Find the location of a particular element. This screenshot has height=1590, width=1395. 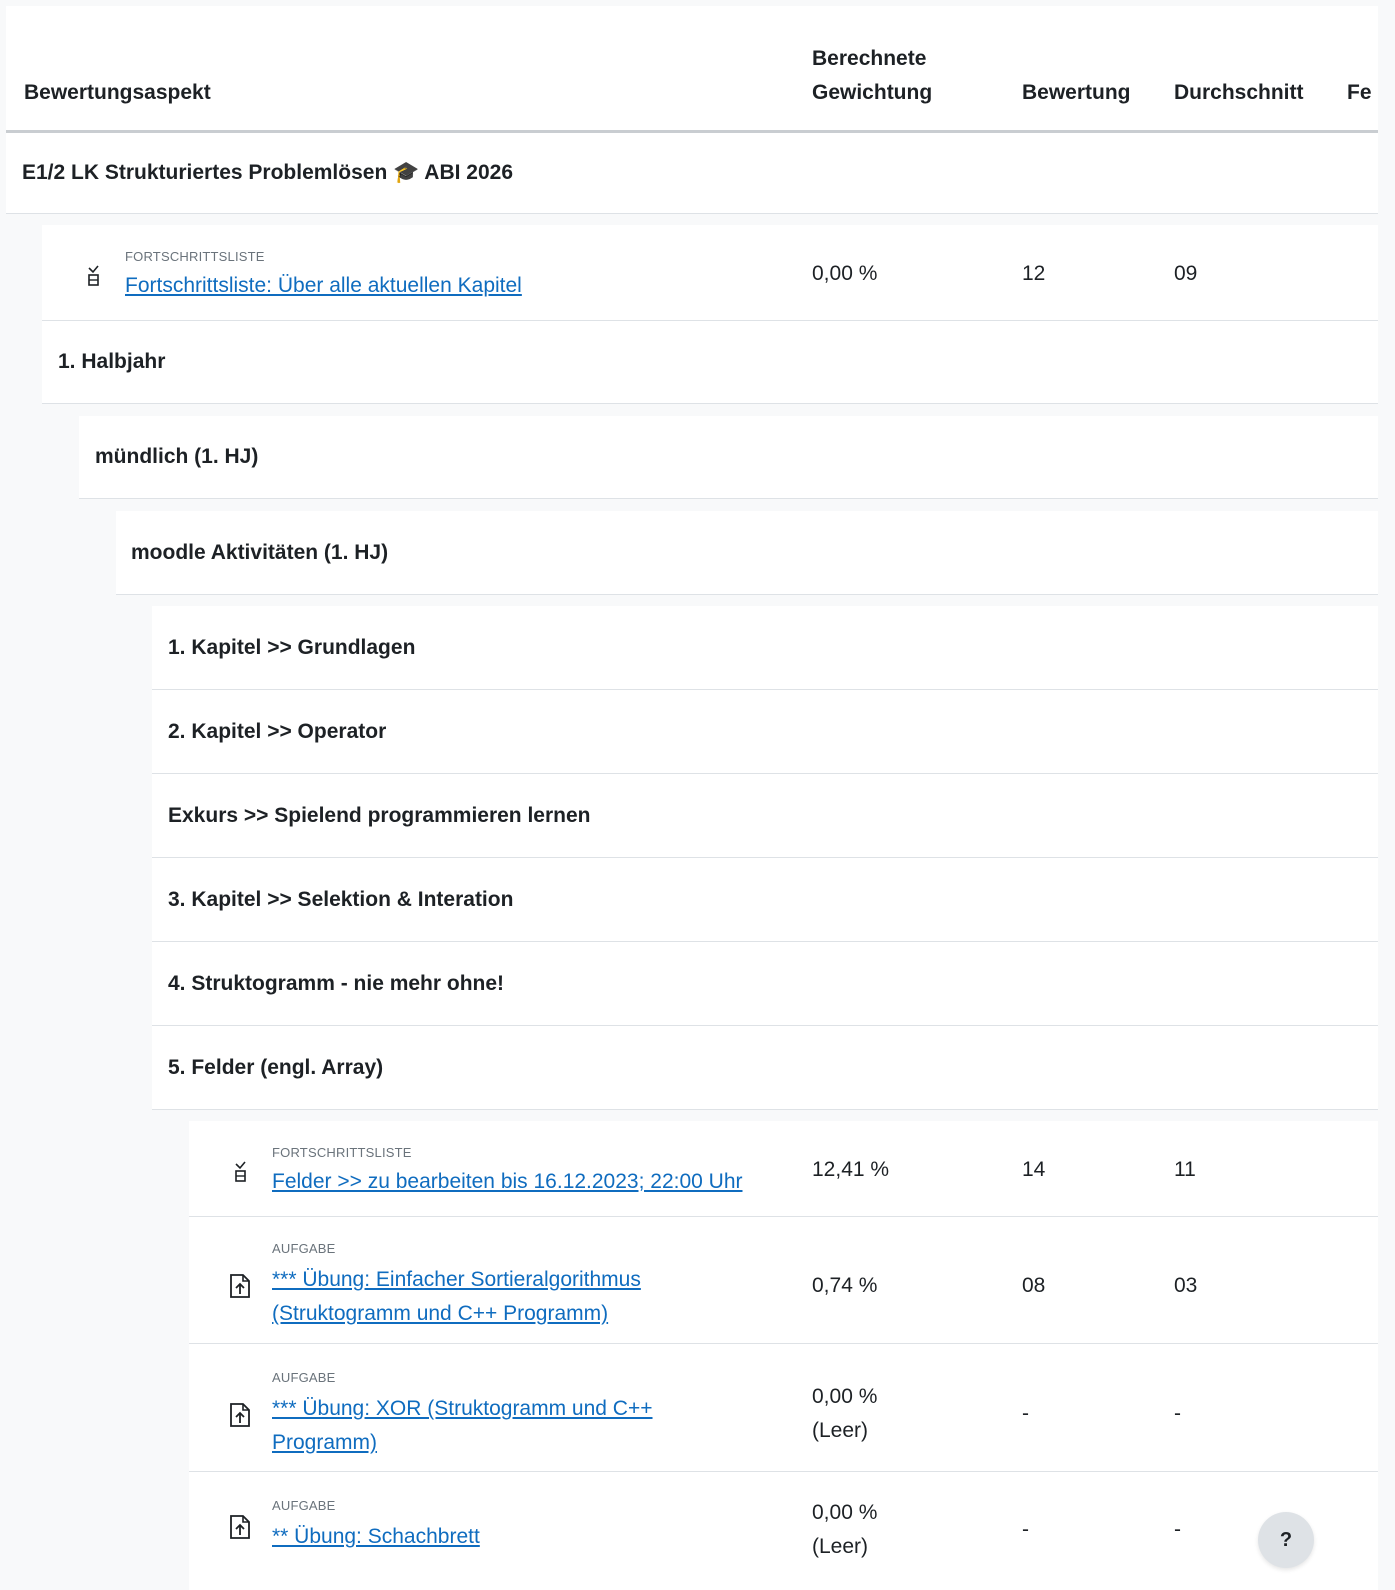

category-row: Exkurs >> Spielend programmieren lernen is located at coordinates (765, 816).